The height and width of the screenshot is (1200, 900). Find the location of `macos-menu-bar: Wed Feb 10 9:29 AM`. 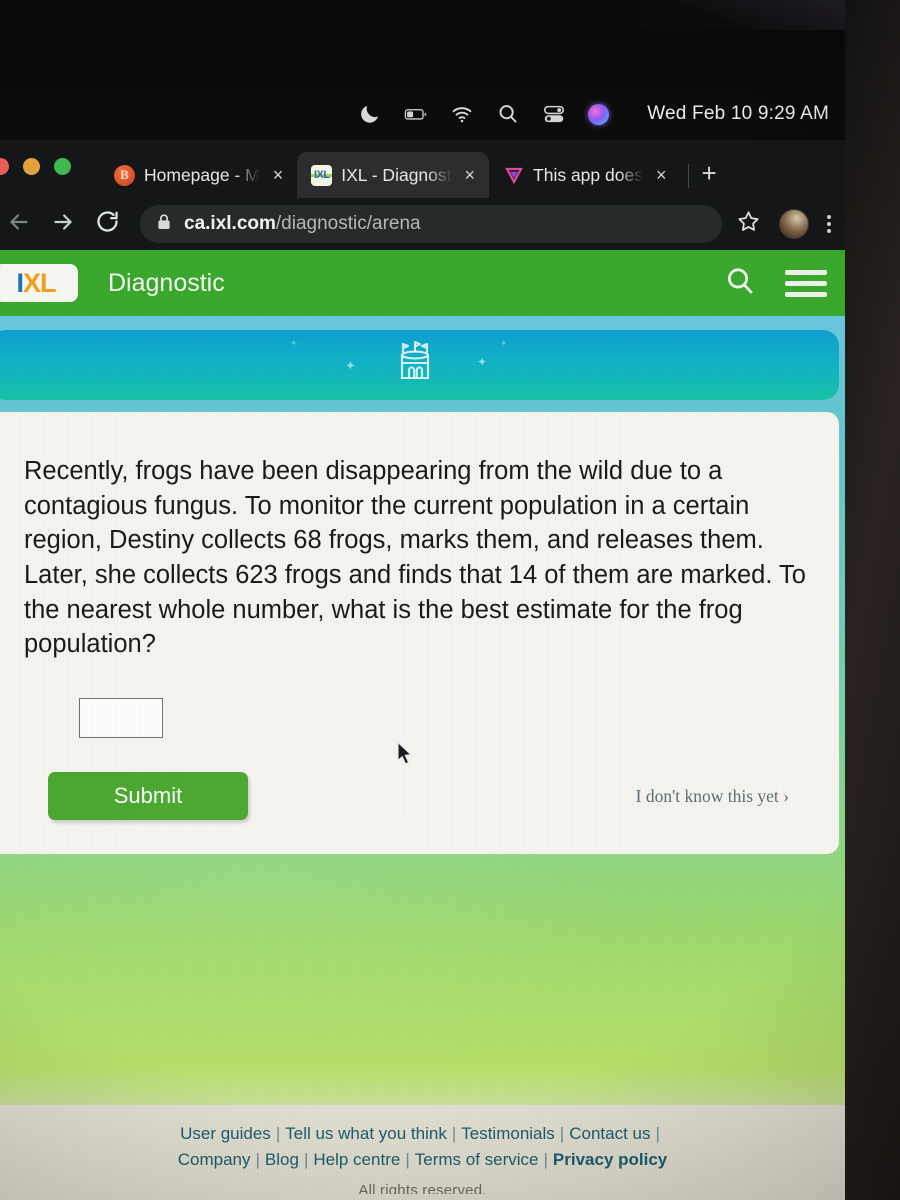

macos-menu-bar: Wed Feb 10 9:29 AM is located at coordinates (422, 114).